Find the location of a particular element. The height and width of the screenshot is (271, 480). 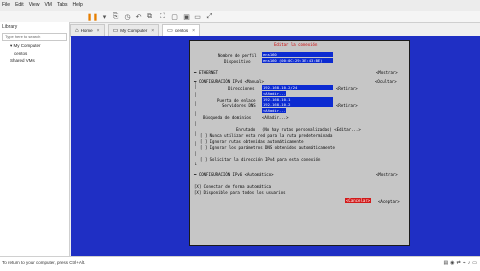

fullscreen-icon: ⛶ is located at coordinates (162, 16).